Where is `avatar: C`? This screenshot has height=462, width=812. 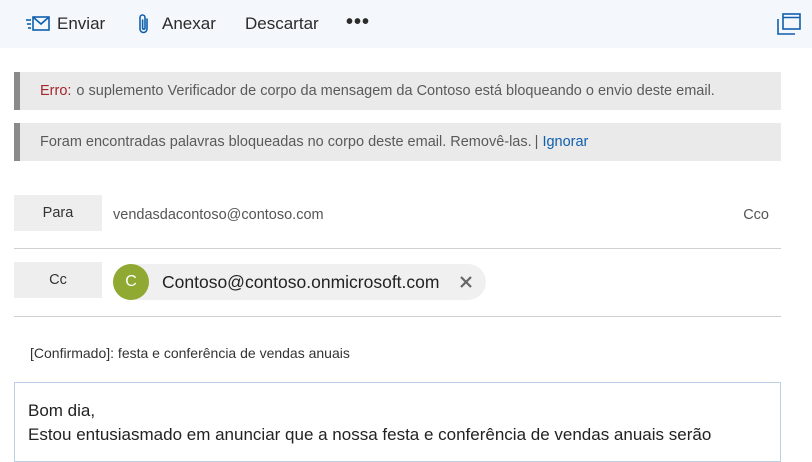
avatar: C is located at coordinates (131, 282).